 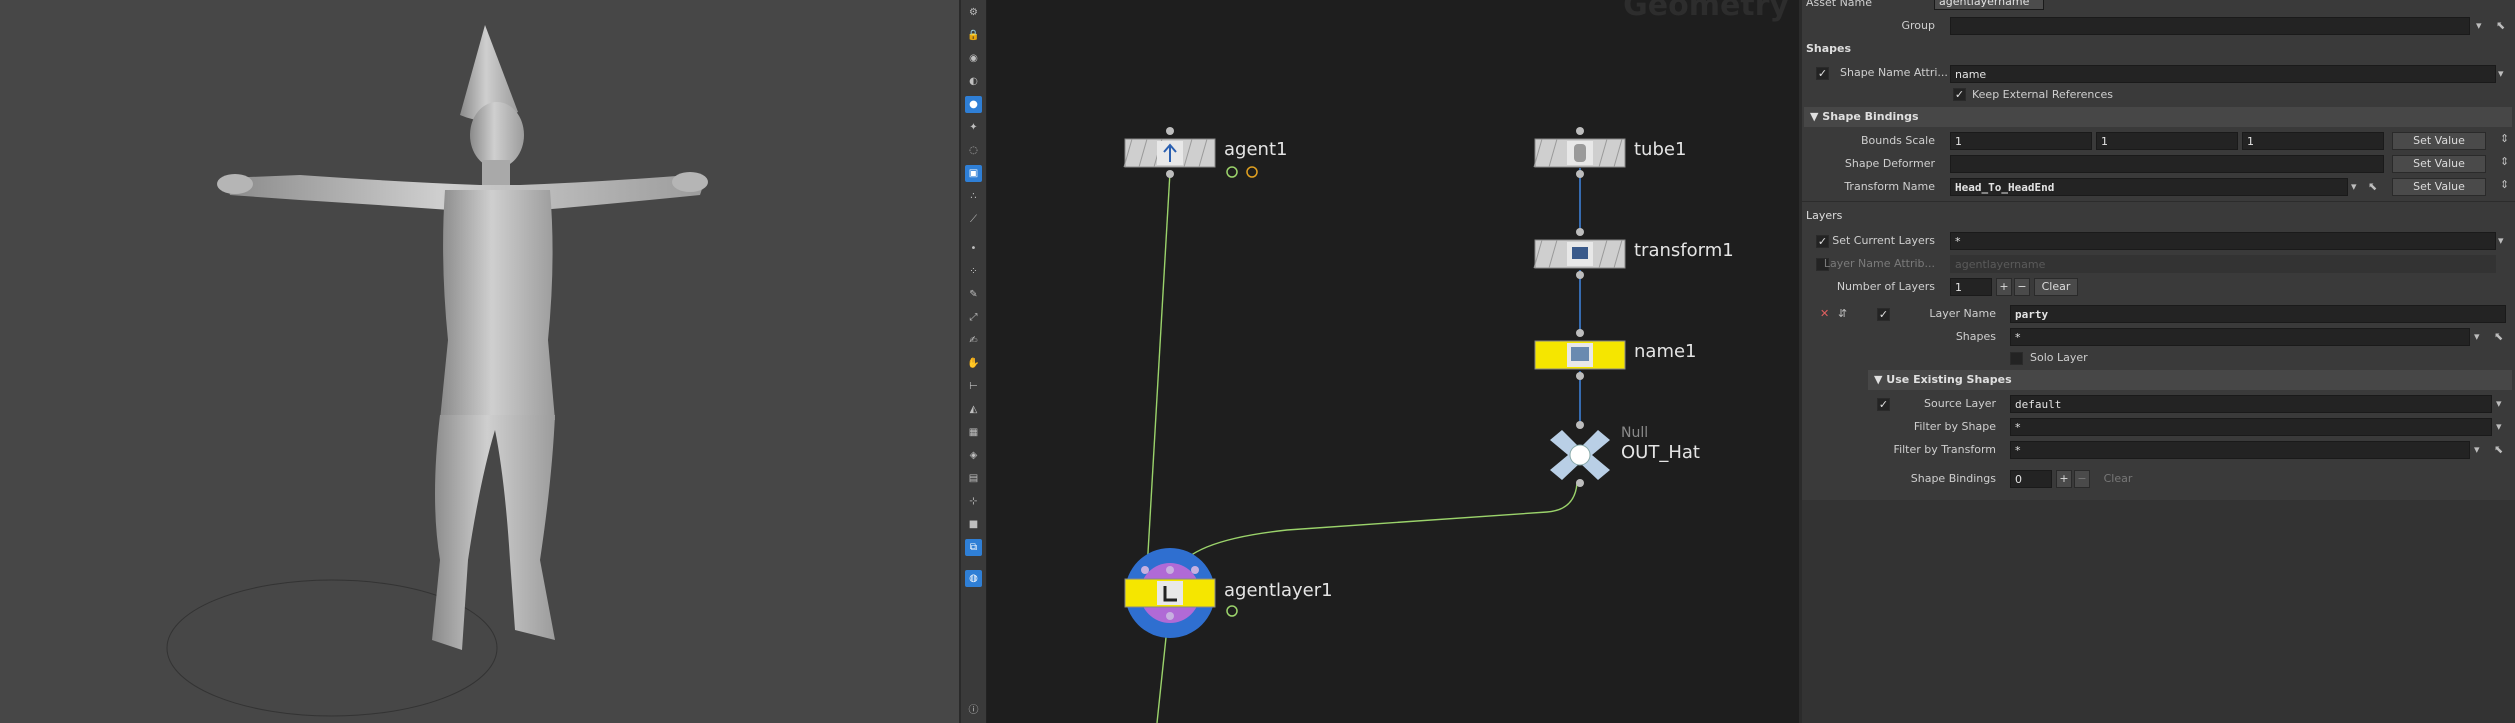 I want to click on view-icon: ◉, so click(x=973, y=58).